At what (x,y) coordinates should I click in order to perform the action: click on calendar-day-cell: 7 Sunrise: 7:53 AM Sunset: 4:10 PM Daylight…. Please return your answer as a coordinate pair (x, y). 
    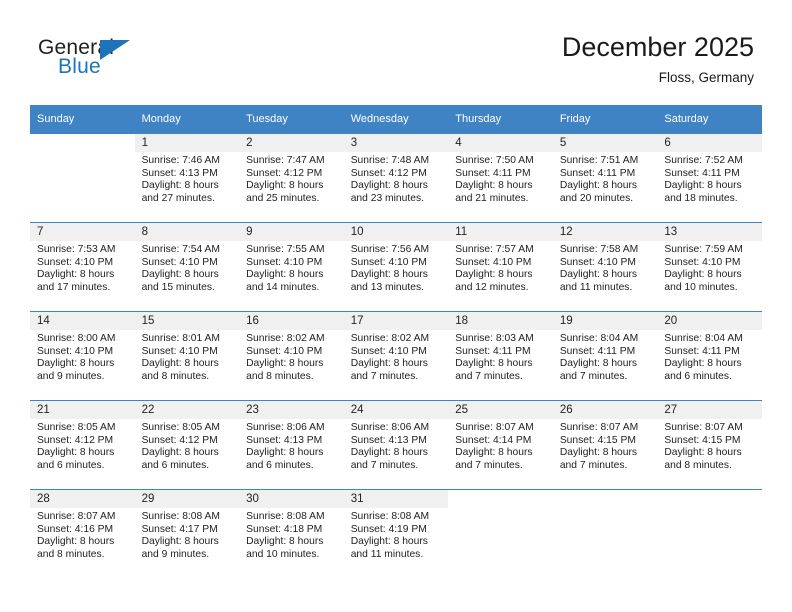
    Looking at the image, I should click on (82, 266).